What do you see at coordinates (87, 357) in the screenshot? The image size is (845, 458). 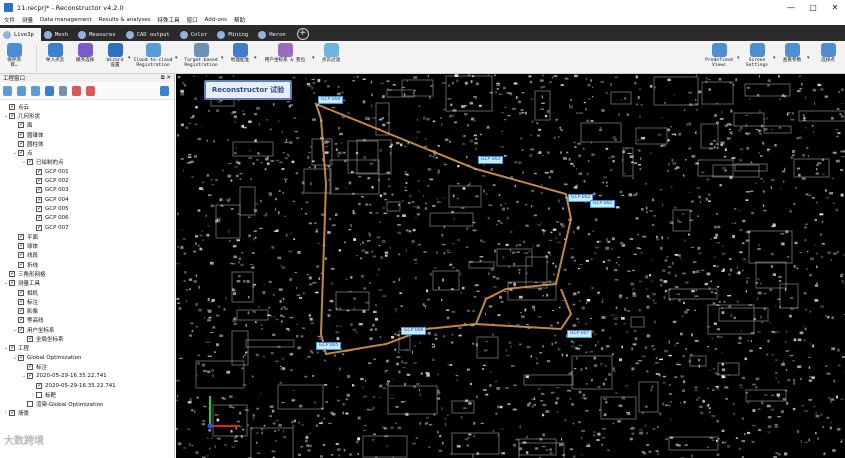 I see `tree-node: ⌄Global Optimization` at bounding box center [87, 357].